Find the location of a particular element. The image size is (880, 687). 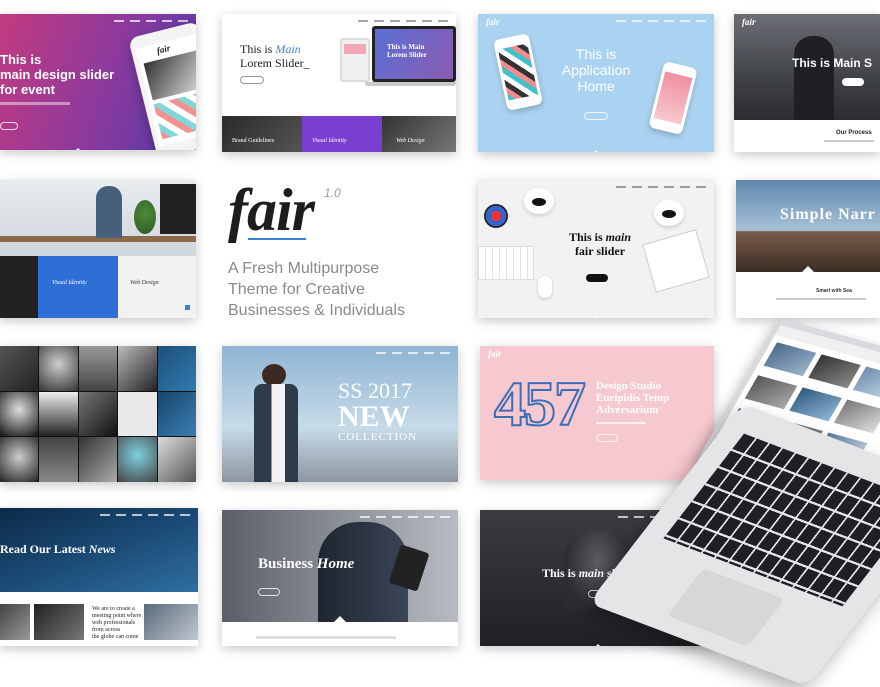

heading-plain: Business is located at coordinates (287, 564).